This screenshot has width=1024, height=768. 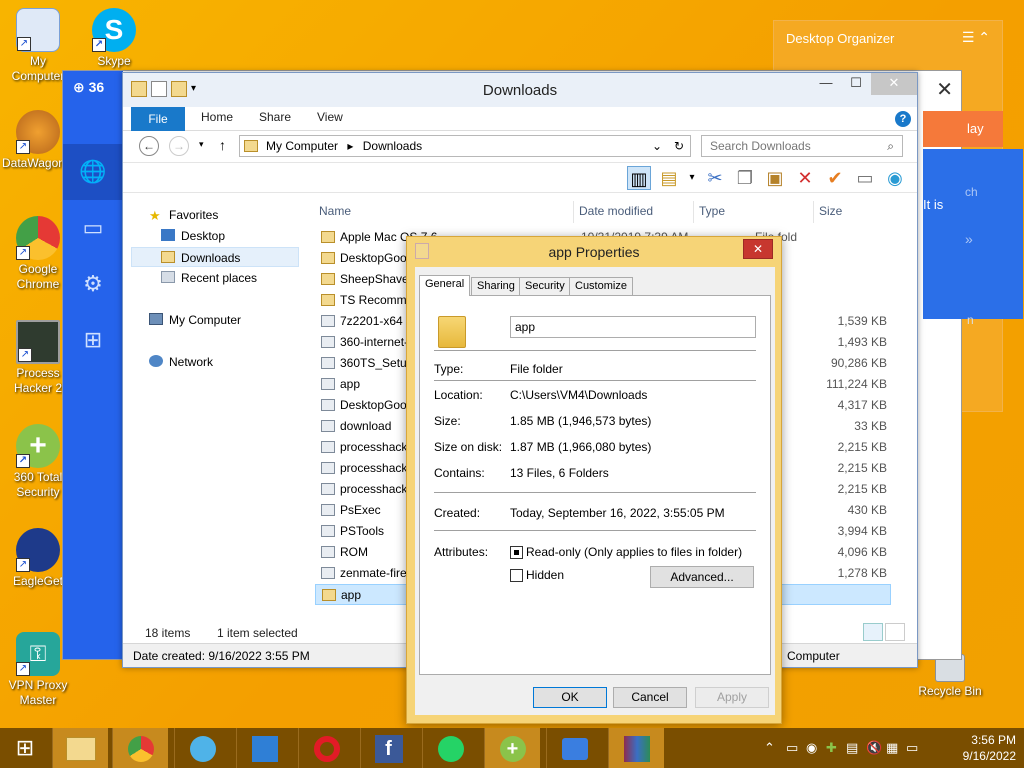 What do you see at coordinates (201, 144) in the screenshot?
I see `recent-locations-icon: ▾` at bounding box center [201, 144].